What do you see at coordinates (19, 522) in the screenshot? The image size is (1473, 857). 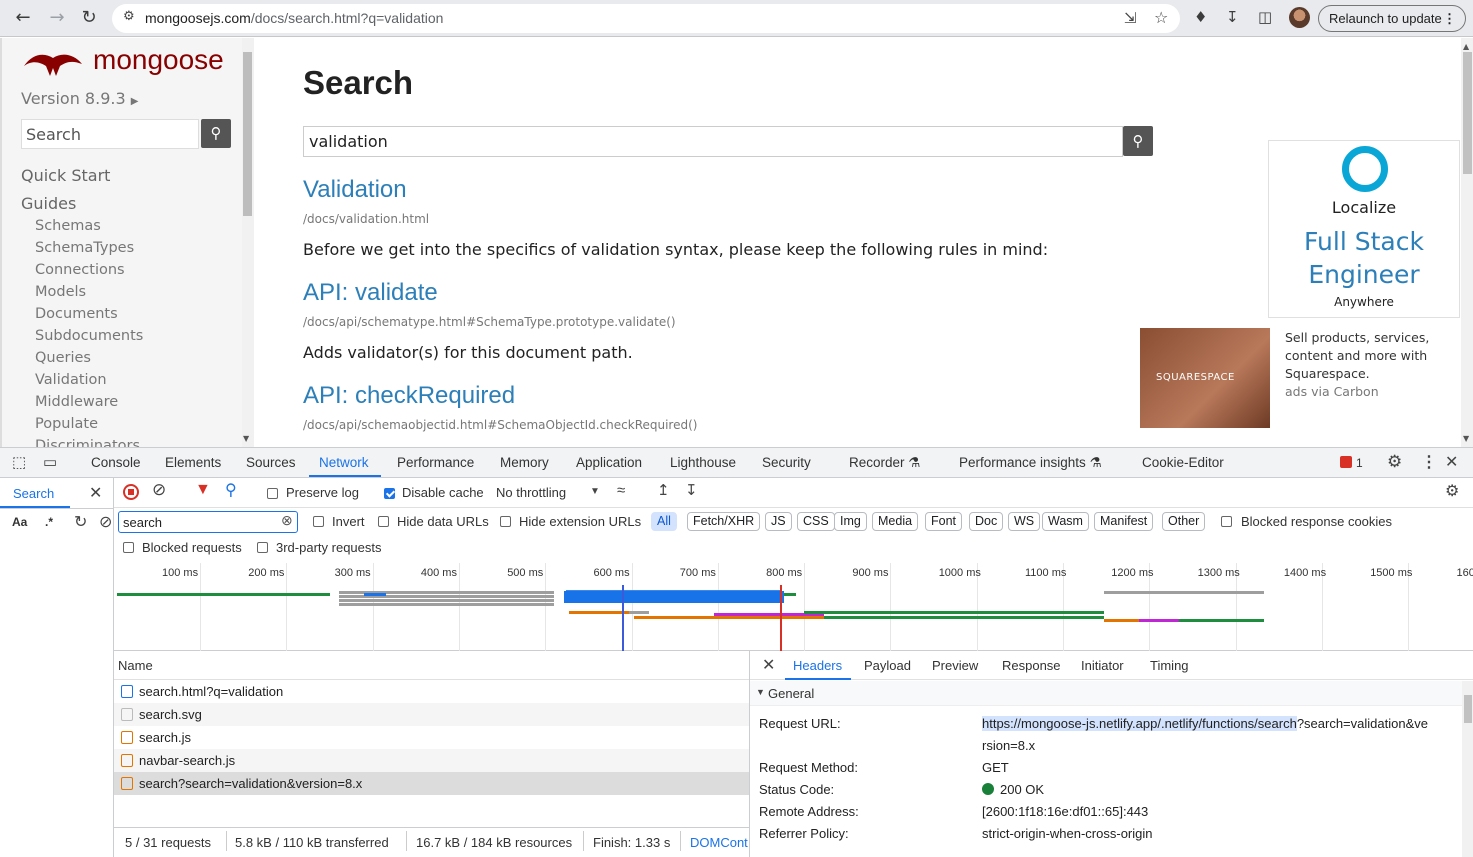 I see `match-case-button: Aa` at bounding box center [19, 522].